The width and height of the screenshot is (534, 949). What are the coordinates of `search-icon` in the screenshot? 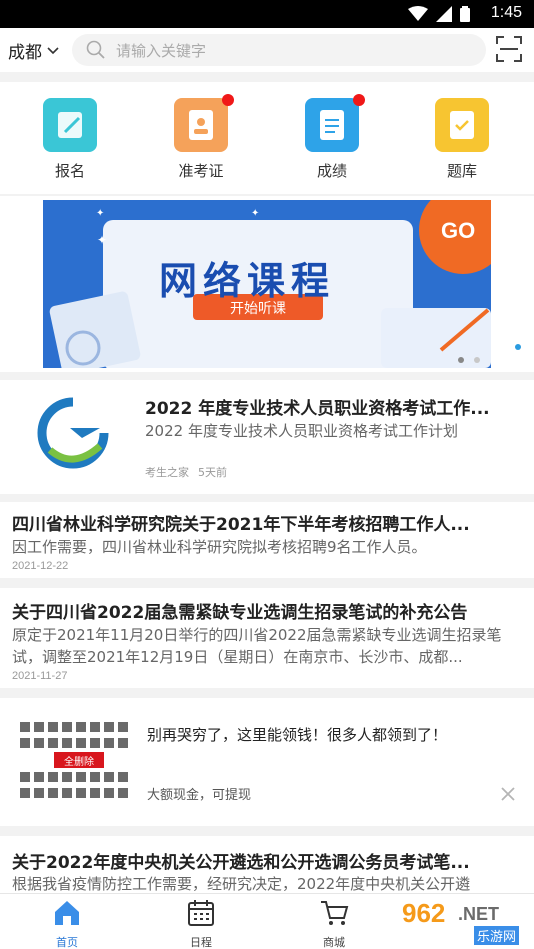 It's located at (95, 49).